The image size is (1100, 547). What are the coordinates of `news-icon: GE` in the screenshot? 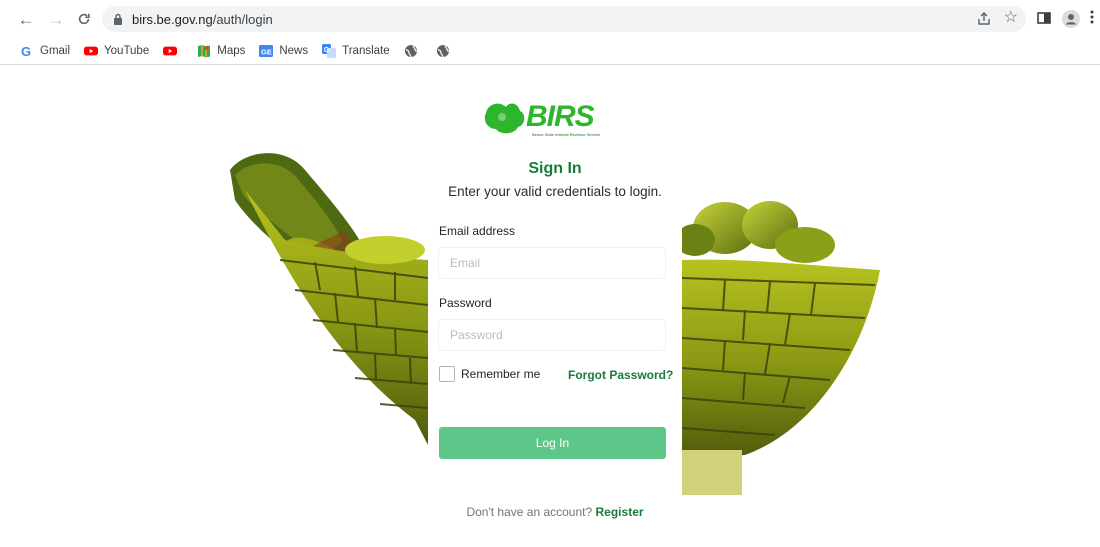 It's located at (266, 51).